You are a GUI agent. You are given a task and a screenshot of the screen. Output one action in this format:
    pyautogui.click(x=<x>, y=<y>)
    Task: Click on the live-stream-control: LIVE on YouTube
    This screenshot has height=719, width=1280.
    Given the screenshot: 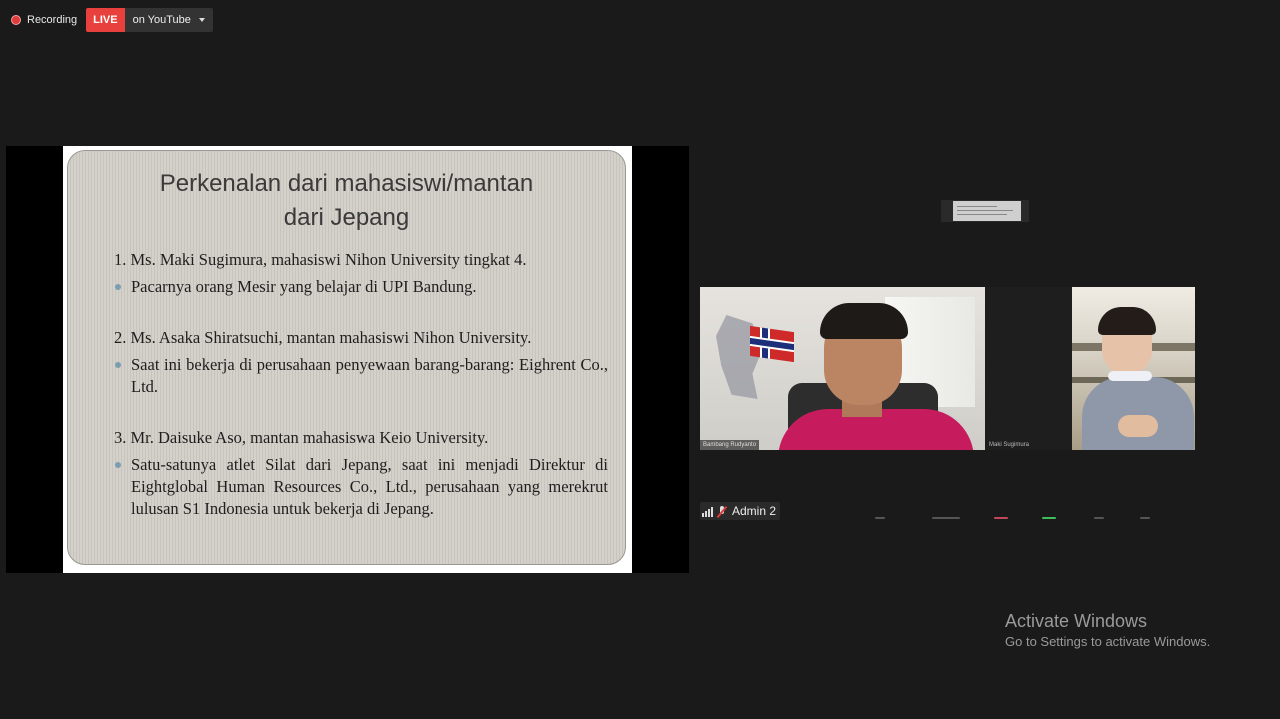 What is the action you would take?
    pyautogui.click(x=149, y=19)
    